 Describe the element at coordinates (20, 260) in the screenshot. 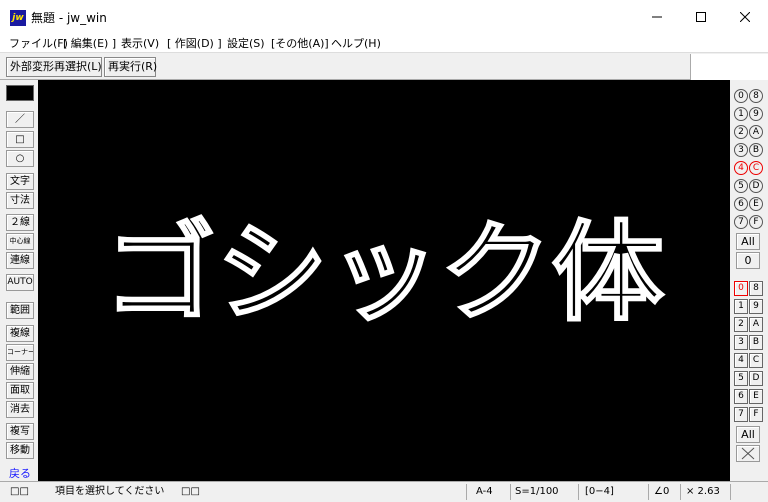

I see `polyline-tool-button: 連線` at that location.